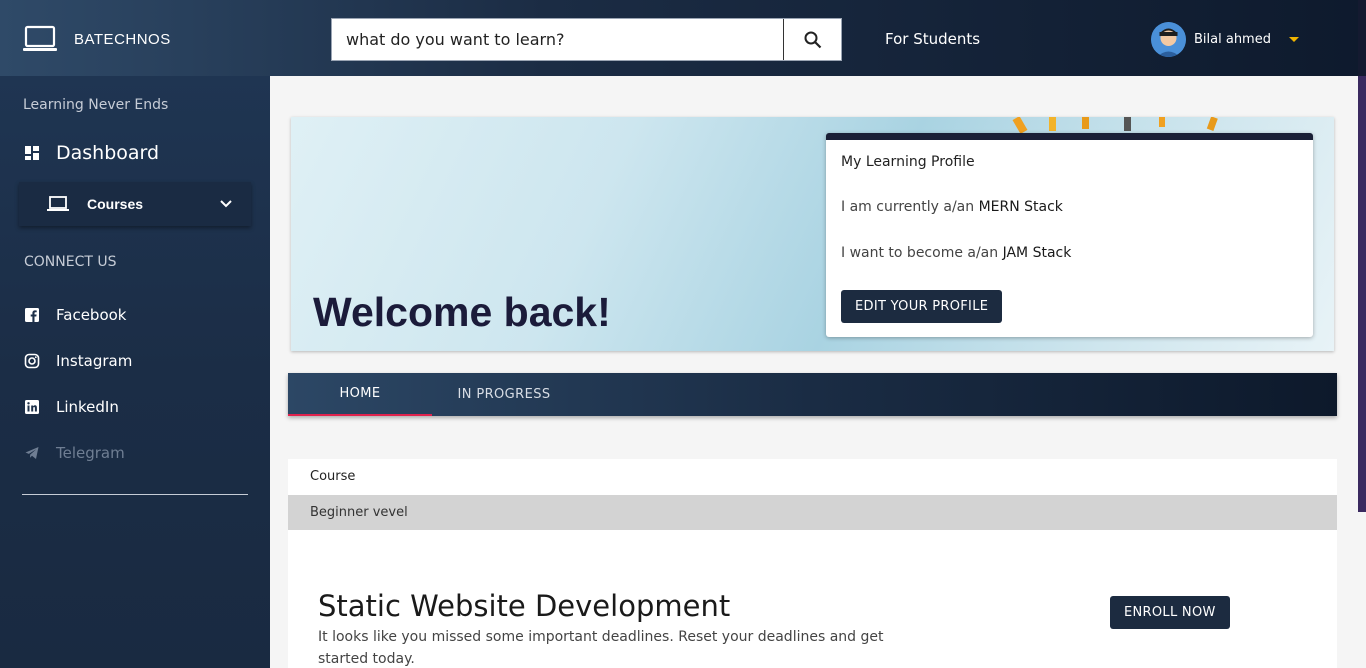 This screenshot has width=1366, height=668. Describe the element at coordinates (1362, 256) in the screenshot. I see `window-edge` at that location.